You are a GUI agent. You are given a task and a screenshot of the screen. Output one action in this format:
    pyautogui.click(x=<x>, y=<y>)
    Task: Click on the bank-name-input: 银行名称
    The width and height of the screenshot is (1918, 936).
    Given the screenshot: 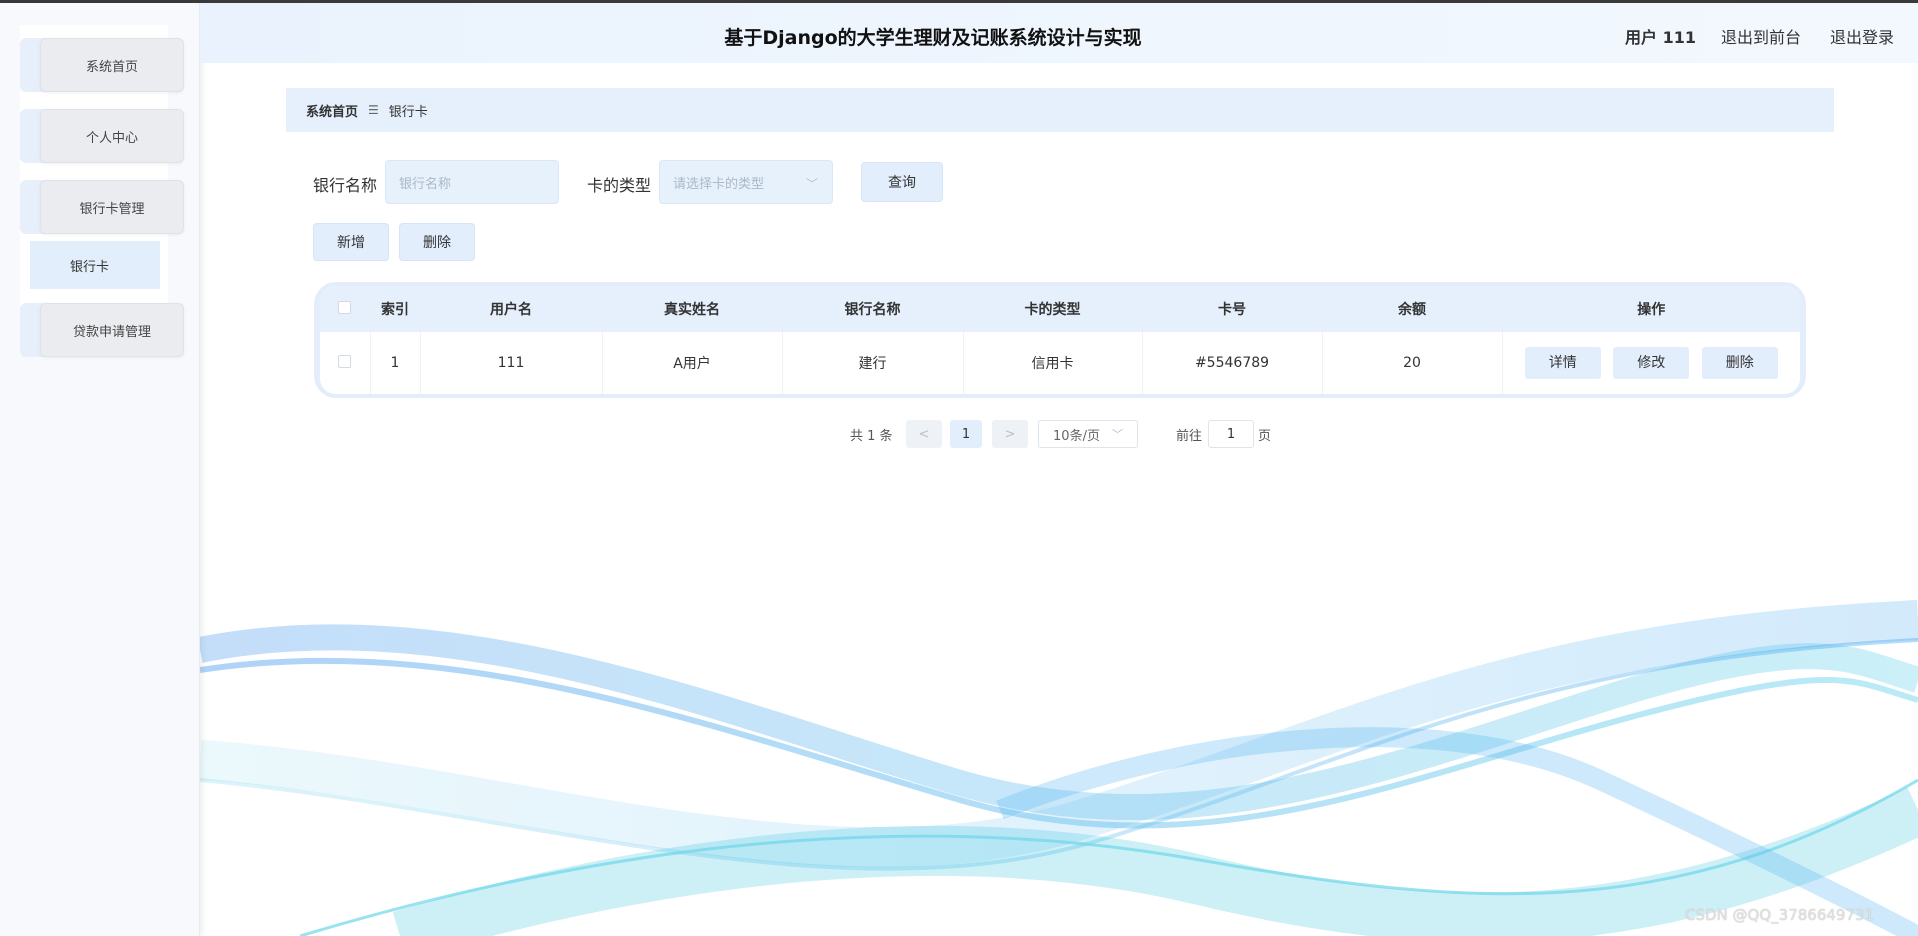 What is the action you would take?
    pyautogui.click(x=472, y=182)
    